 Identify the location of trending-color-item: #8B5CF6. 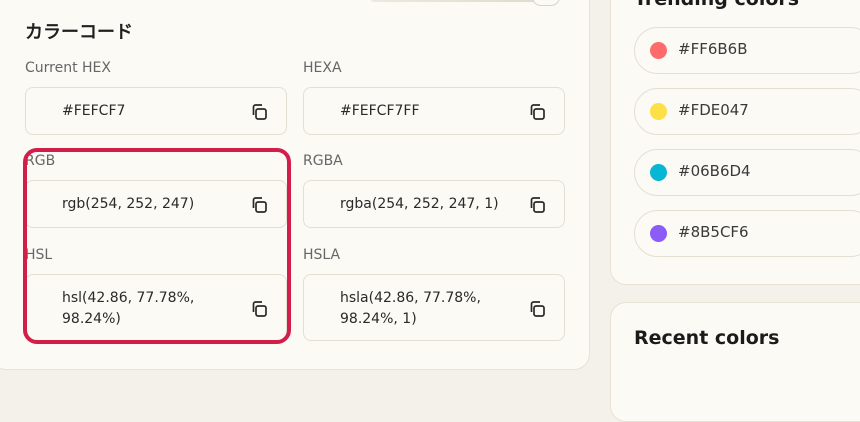
(747, 233).